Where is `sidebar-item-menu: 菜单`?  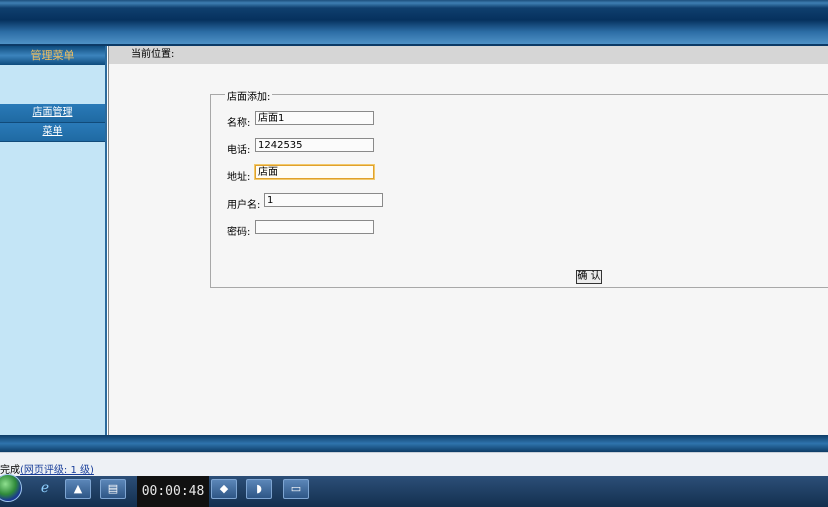
sidebar-item-menu: 菜单 is located at coordinates (52, 132).